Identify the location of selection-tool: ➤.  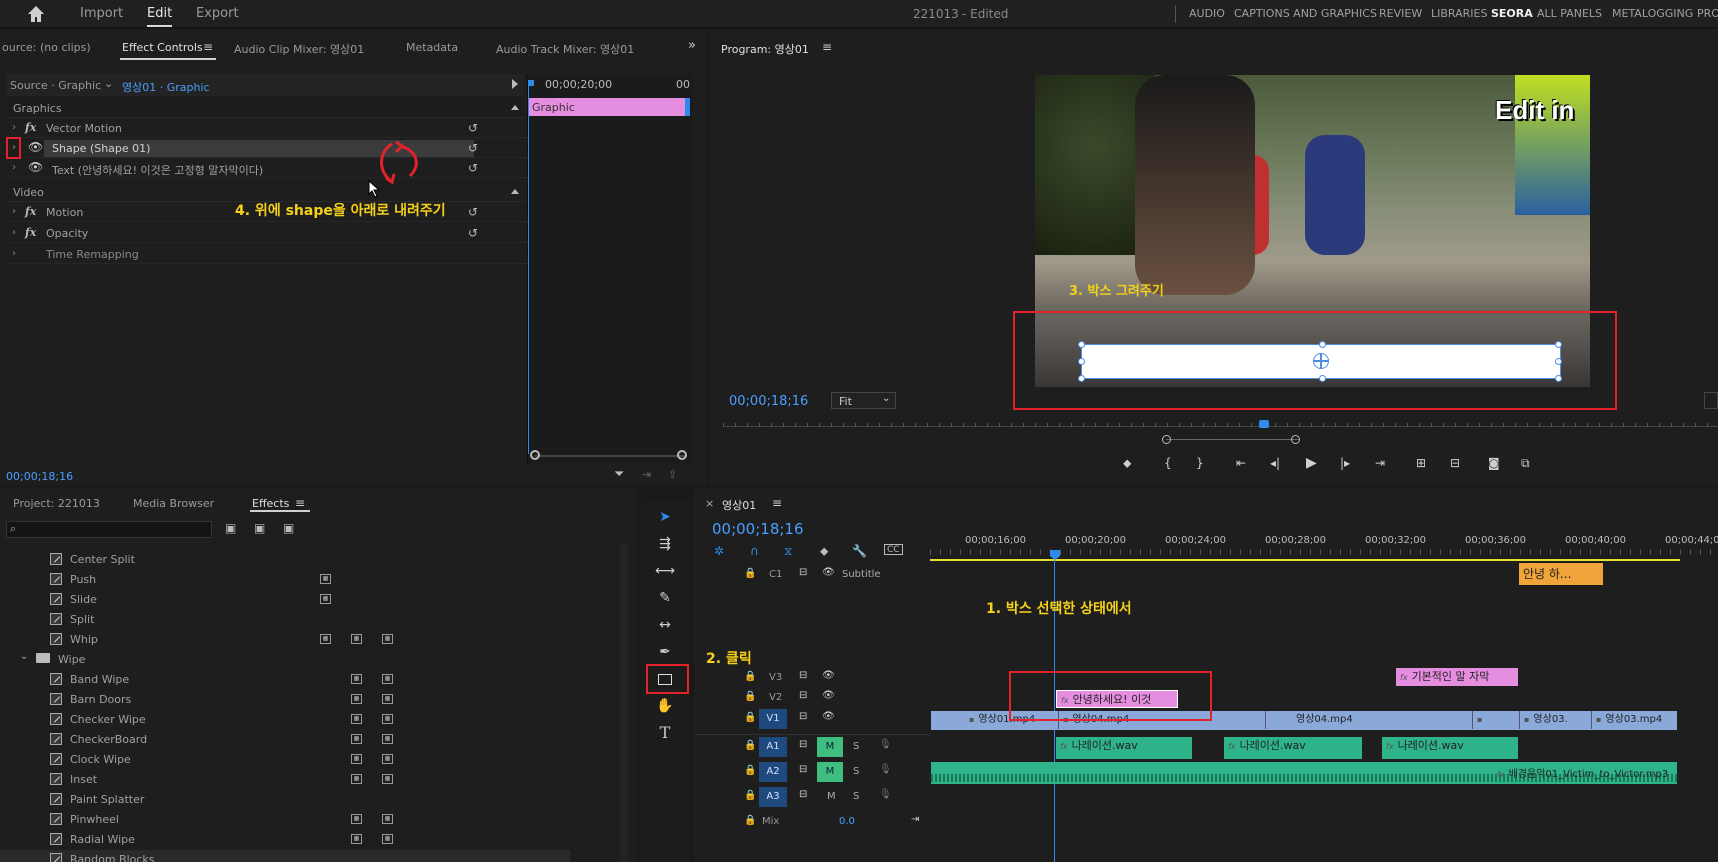
(665, 517).